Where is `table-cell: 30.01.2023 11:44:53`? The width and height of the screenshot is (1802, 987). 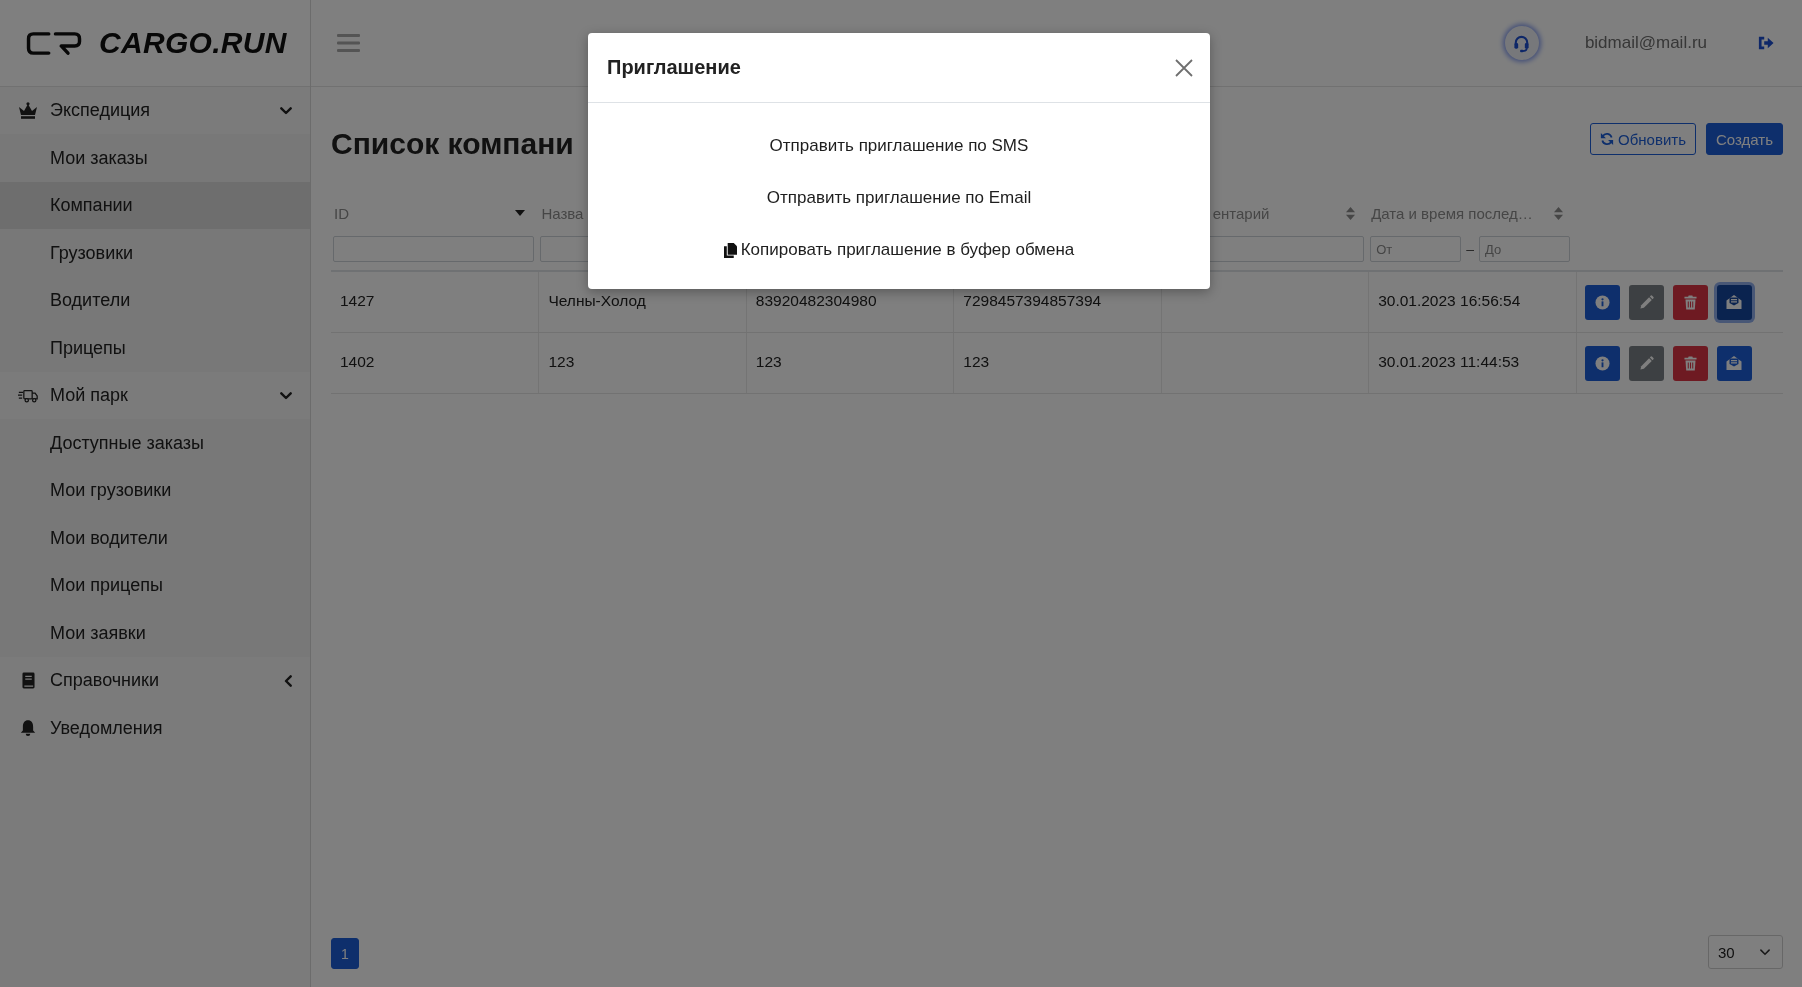 table-cell: 30.01.2023 11:44:53 is located at coordinates (1449, 362).